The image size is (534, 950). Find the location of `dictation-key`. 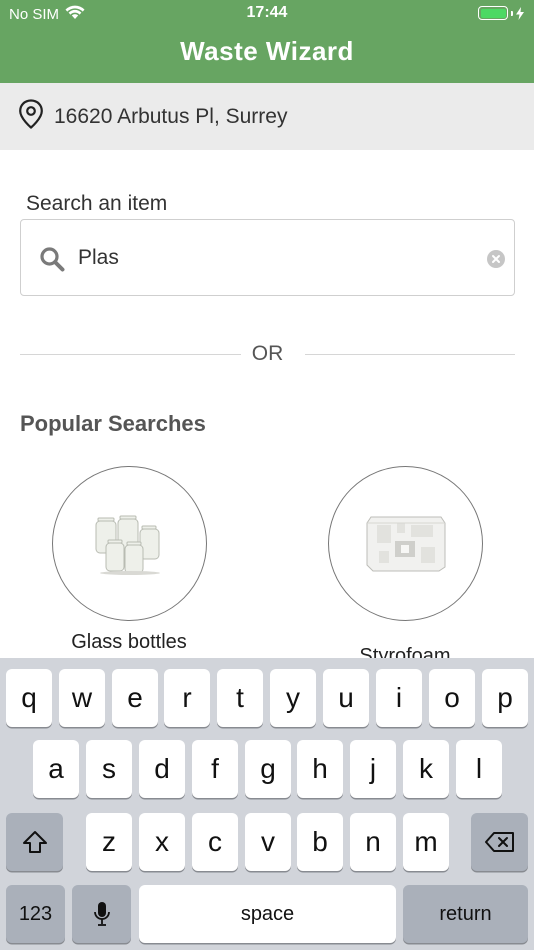

dictation-key is located at coordinates (101, 914).